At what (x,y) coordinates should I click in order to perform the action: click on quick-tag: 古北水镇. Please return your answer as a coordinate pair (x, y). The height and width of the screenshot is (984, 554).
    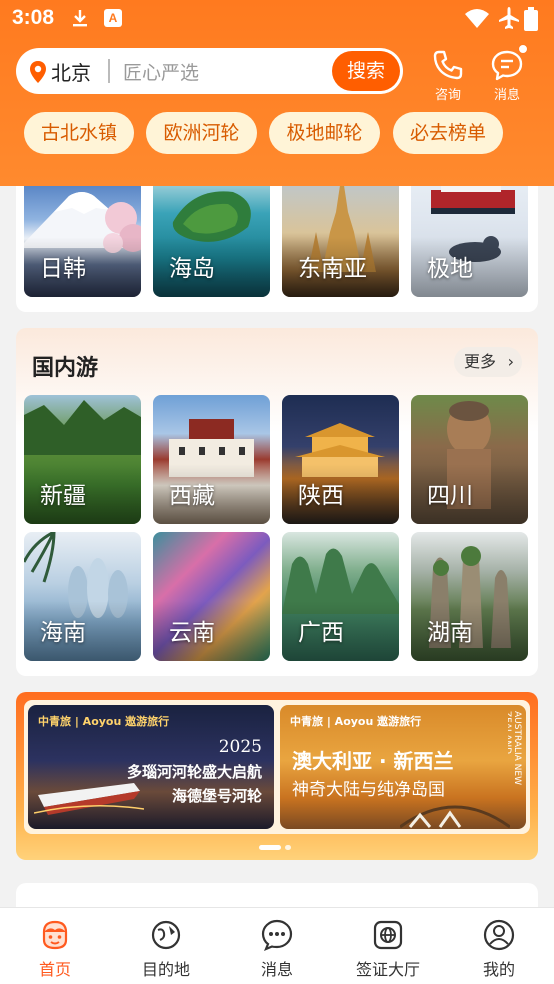
    Looking at the image, I should click on (79, 133).